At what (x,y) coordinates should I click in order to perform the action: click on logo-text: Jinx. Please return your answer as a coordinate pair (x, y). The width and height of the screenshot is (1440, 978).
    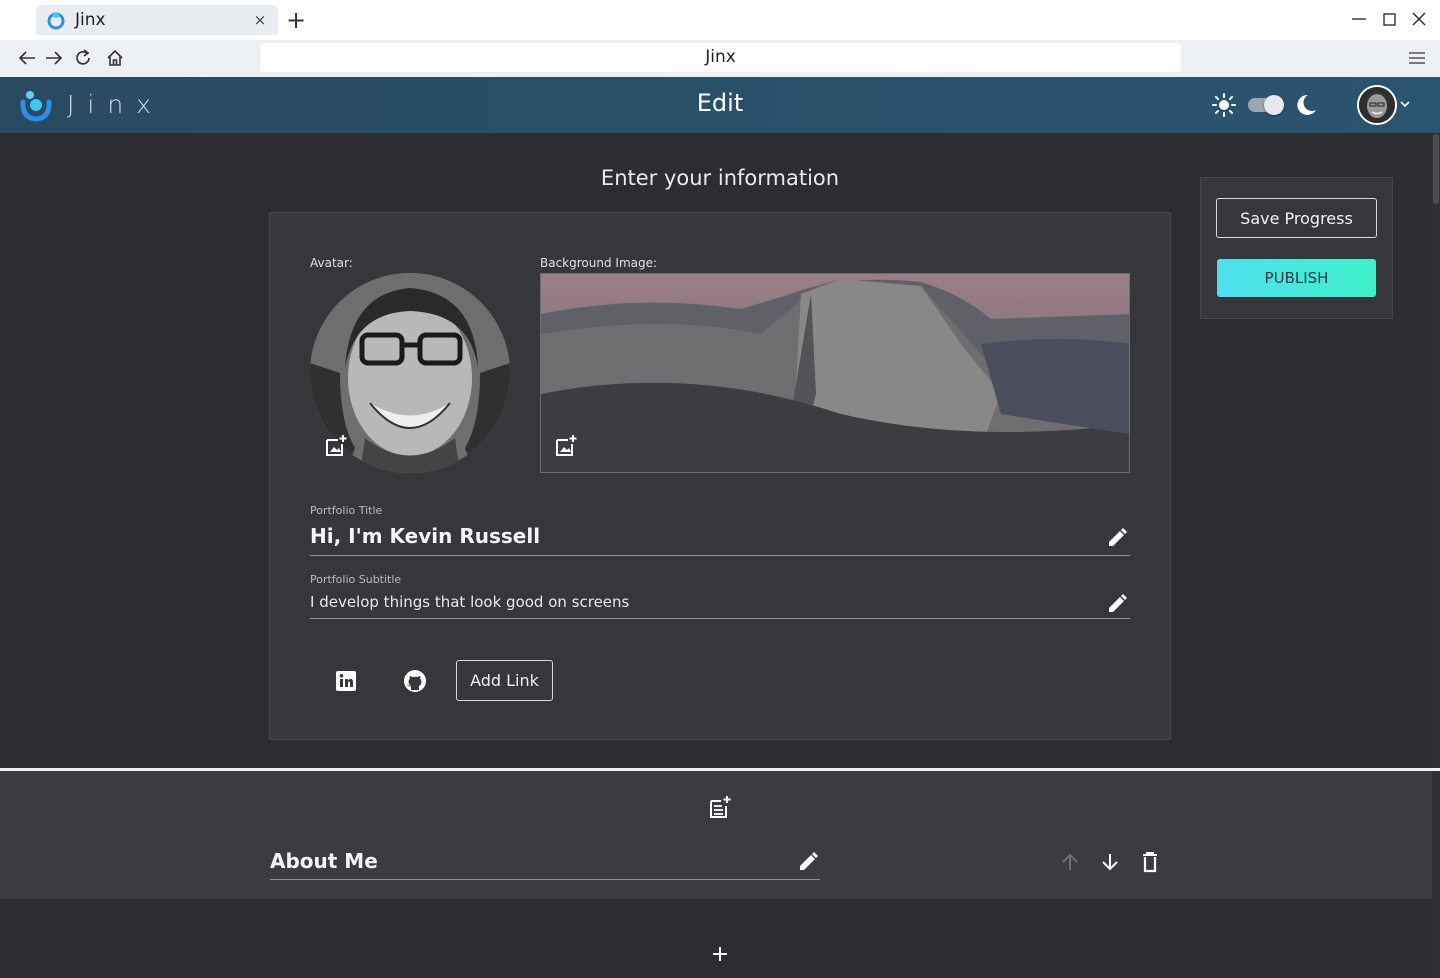
    Looking at the image, I should click on (115, 104).